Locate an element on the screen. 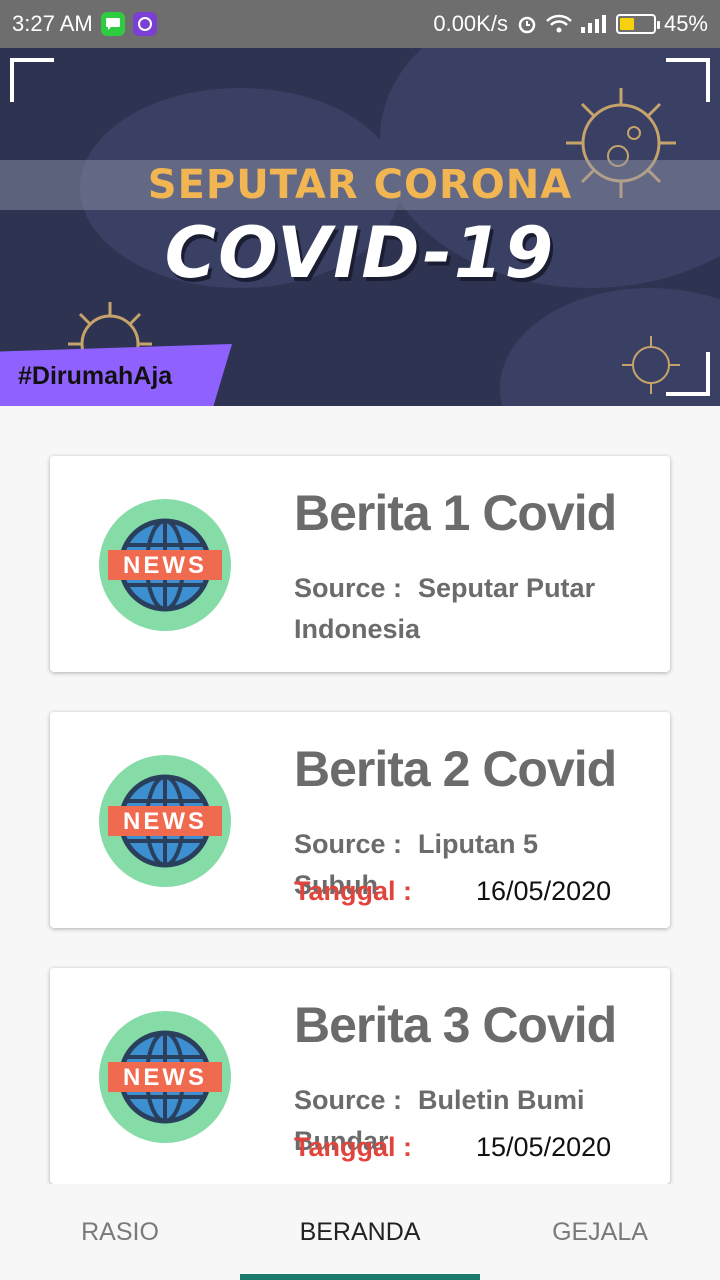 The height and width of the screenshot is (1280, 720). virus-icon is located at coordinates (651, 365).